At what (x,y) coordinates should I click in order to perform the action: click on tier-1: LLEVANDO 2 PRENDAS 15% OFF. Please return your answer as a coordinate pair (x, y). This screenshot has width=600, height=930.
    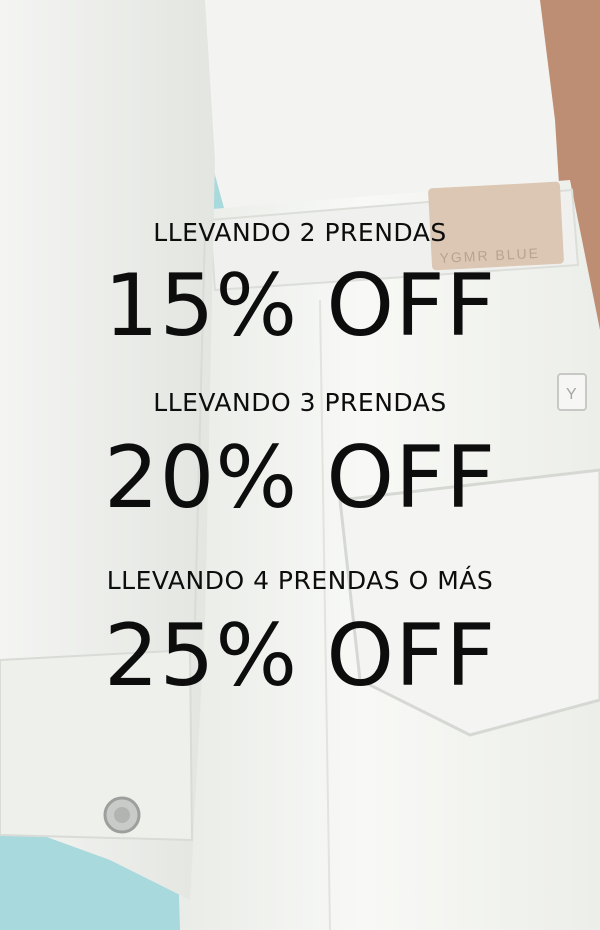
    Looking at the image, I should click on (300, 286).